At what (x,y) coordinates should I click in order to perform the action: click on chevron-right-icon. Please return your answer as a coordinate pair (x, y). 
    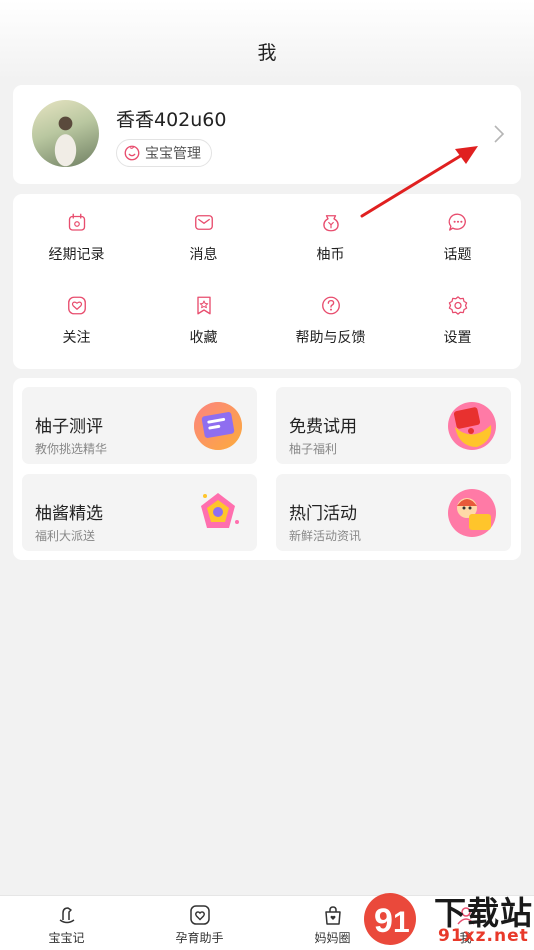
    Looking at the image, I should click on (499, 134).